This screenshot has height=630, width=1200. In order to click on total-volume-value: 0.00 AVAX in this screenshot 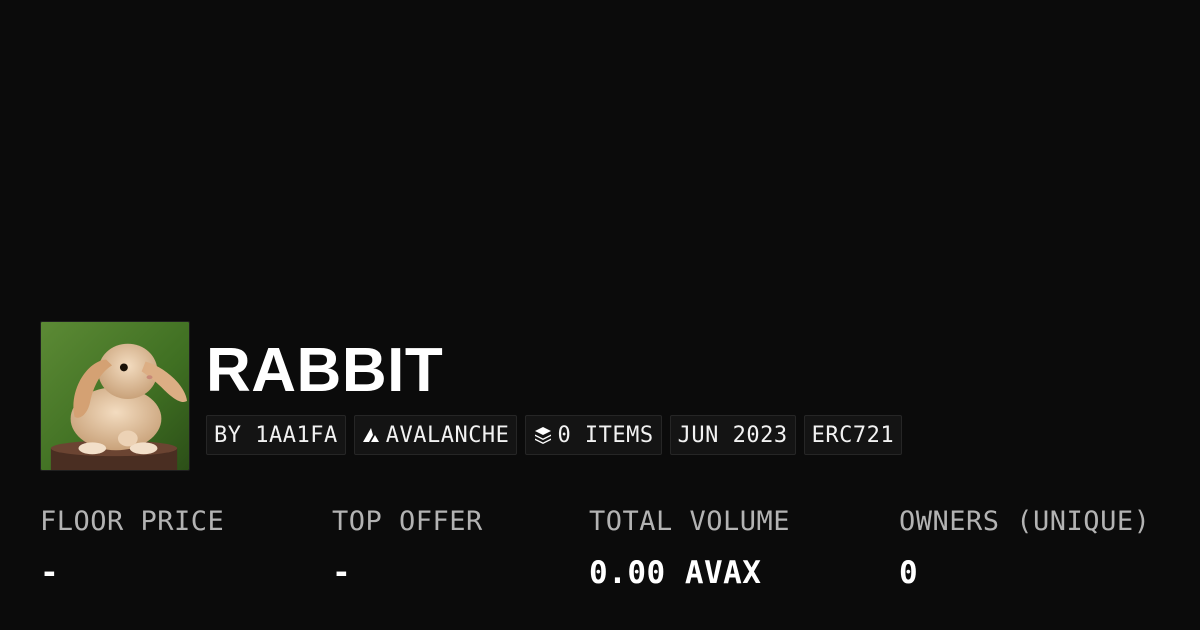, I will do `click(675, 573)`.